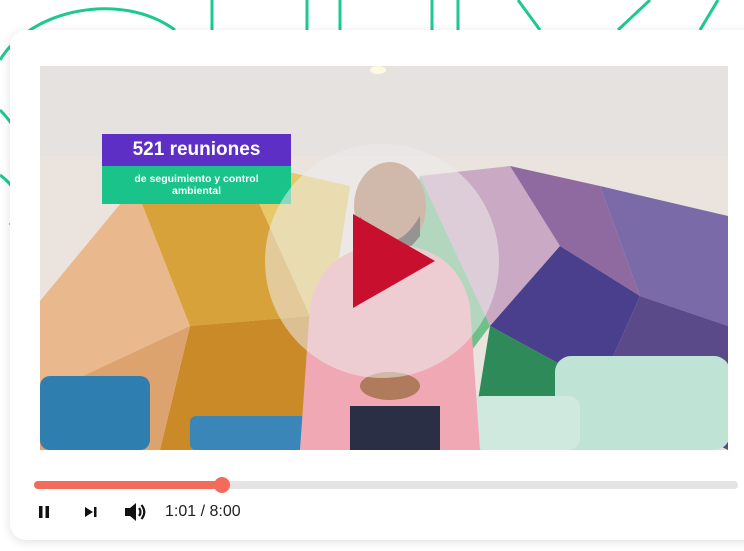 The image size is (744, 551). Describe the element at coordinates (128, 485) in the screenshot. I see `progress-fill` at that location.